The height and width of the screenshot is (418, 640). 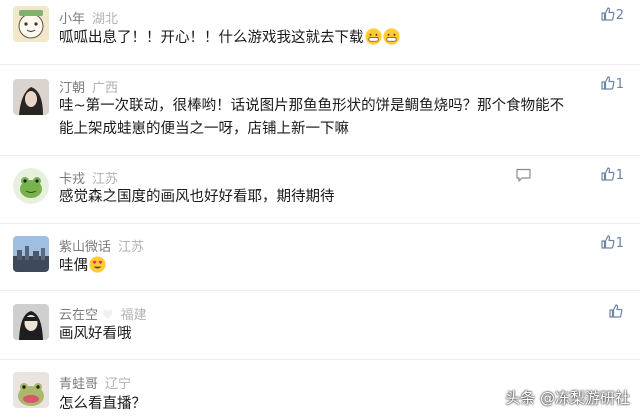 I want to click on author-location: 辽宁, so click(x=118, y=384).